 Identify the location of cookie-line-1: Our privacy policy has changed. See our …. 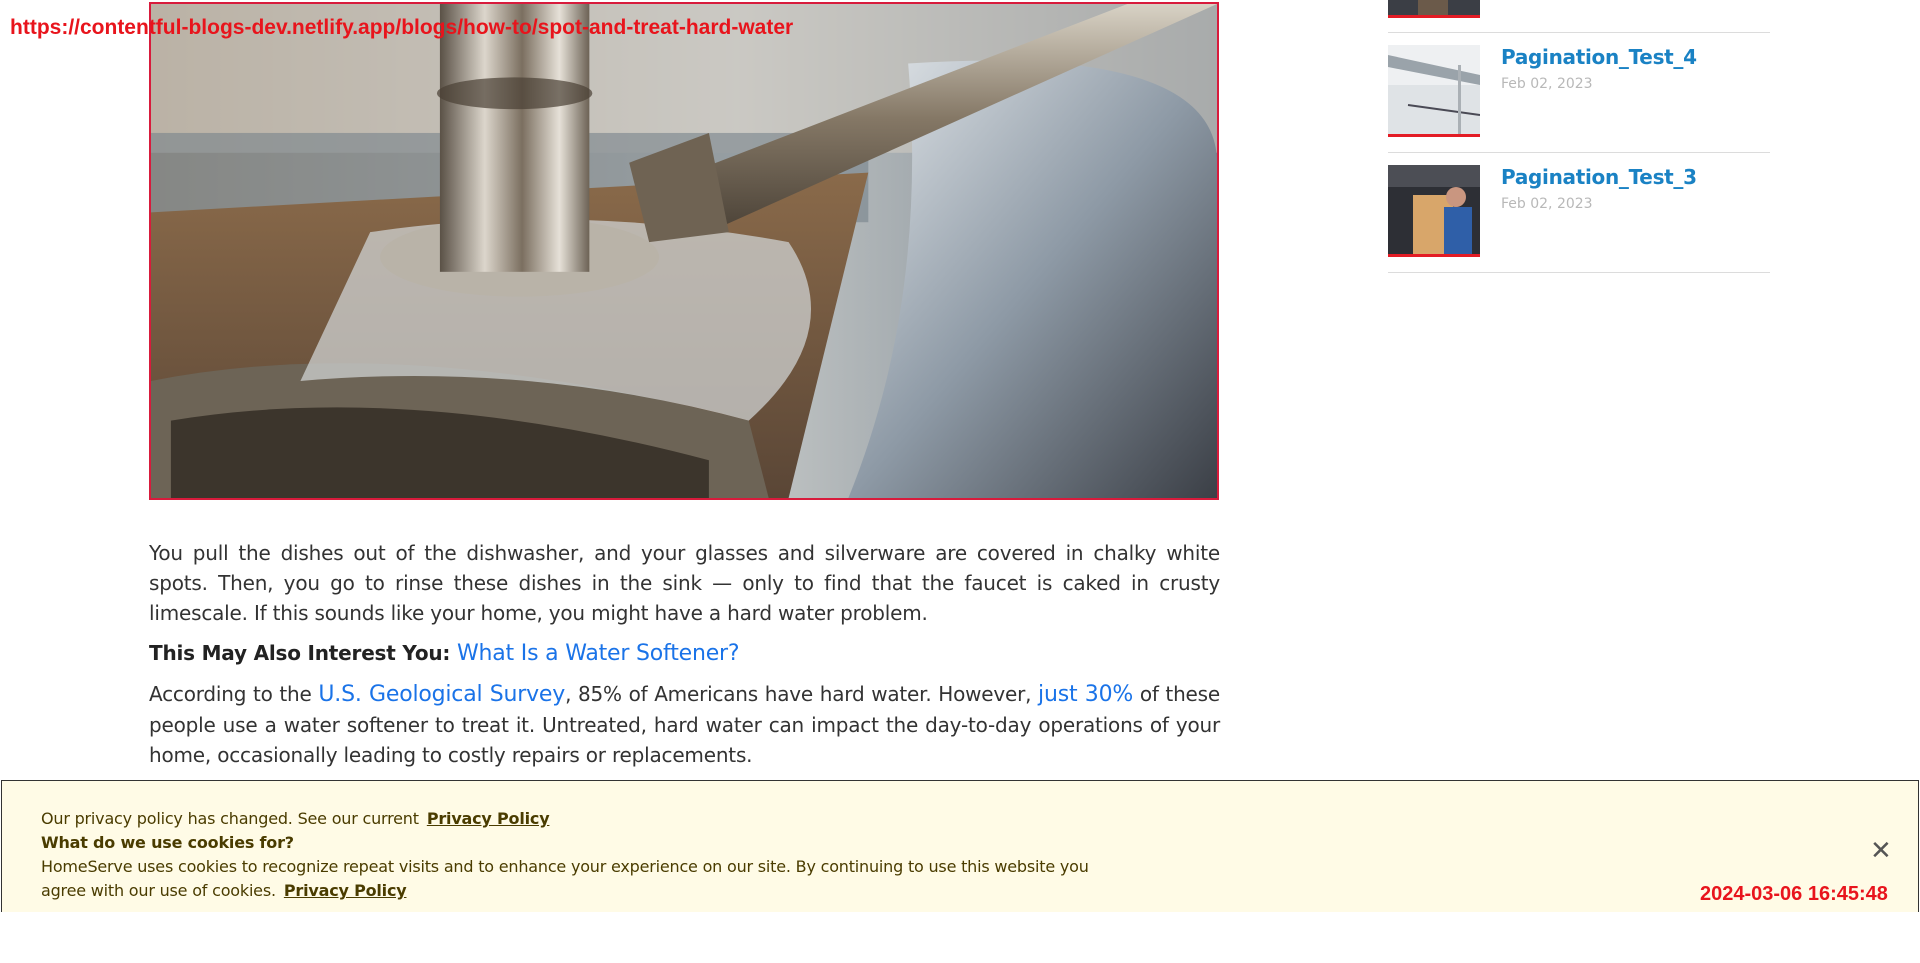
(295, 818).